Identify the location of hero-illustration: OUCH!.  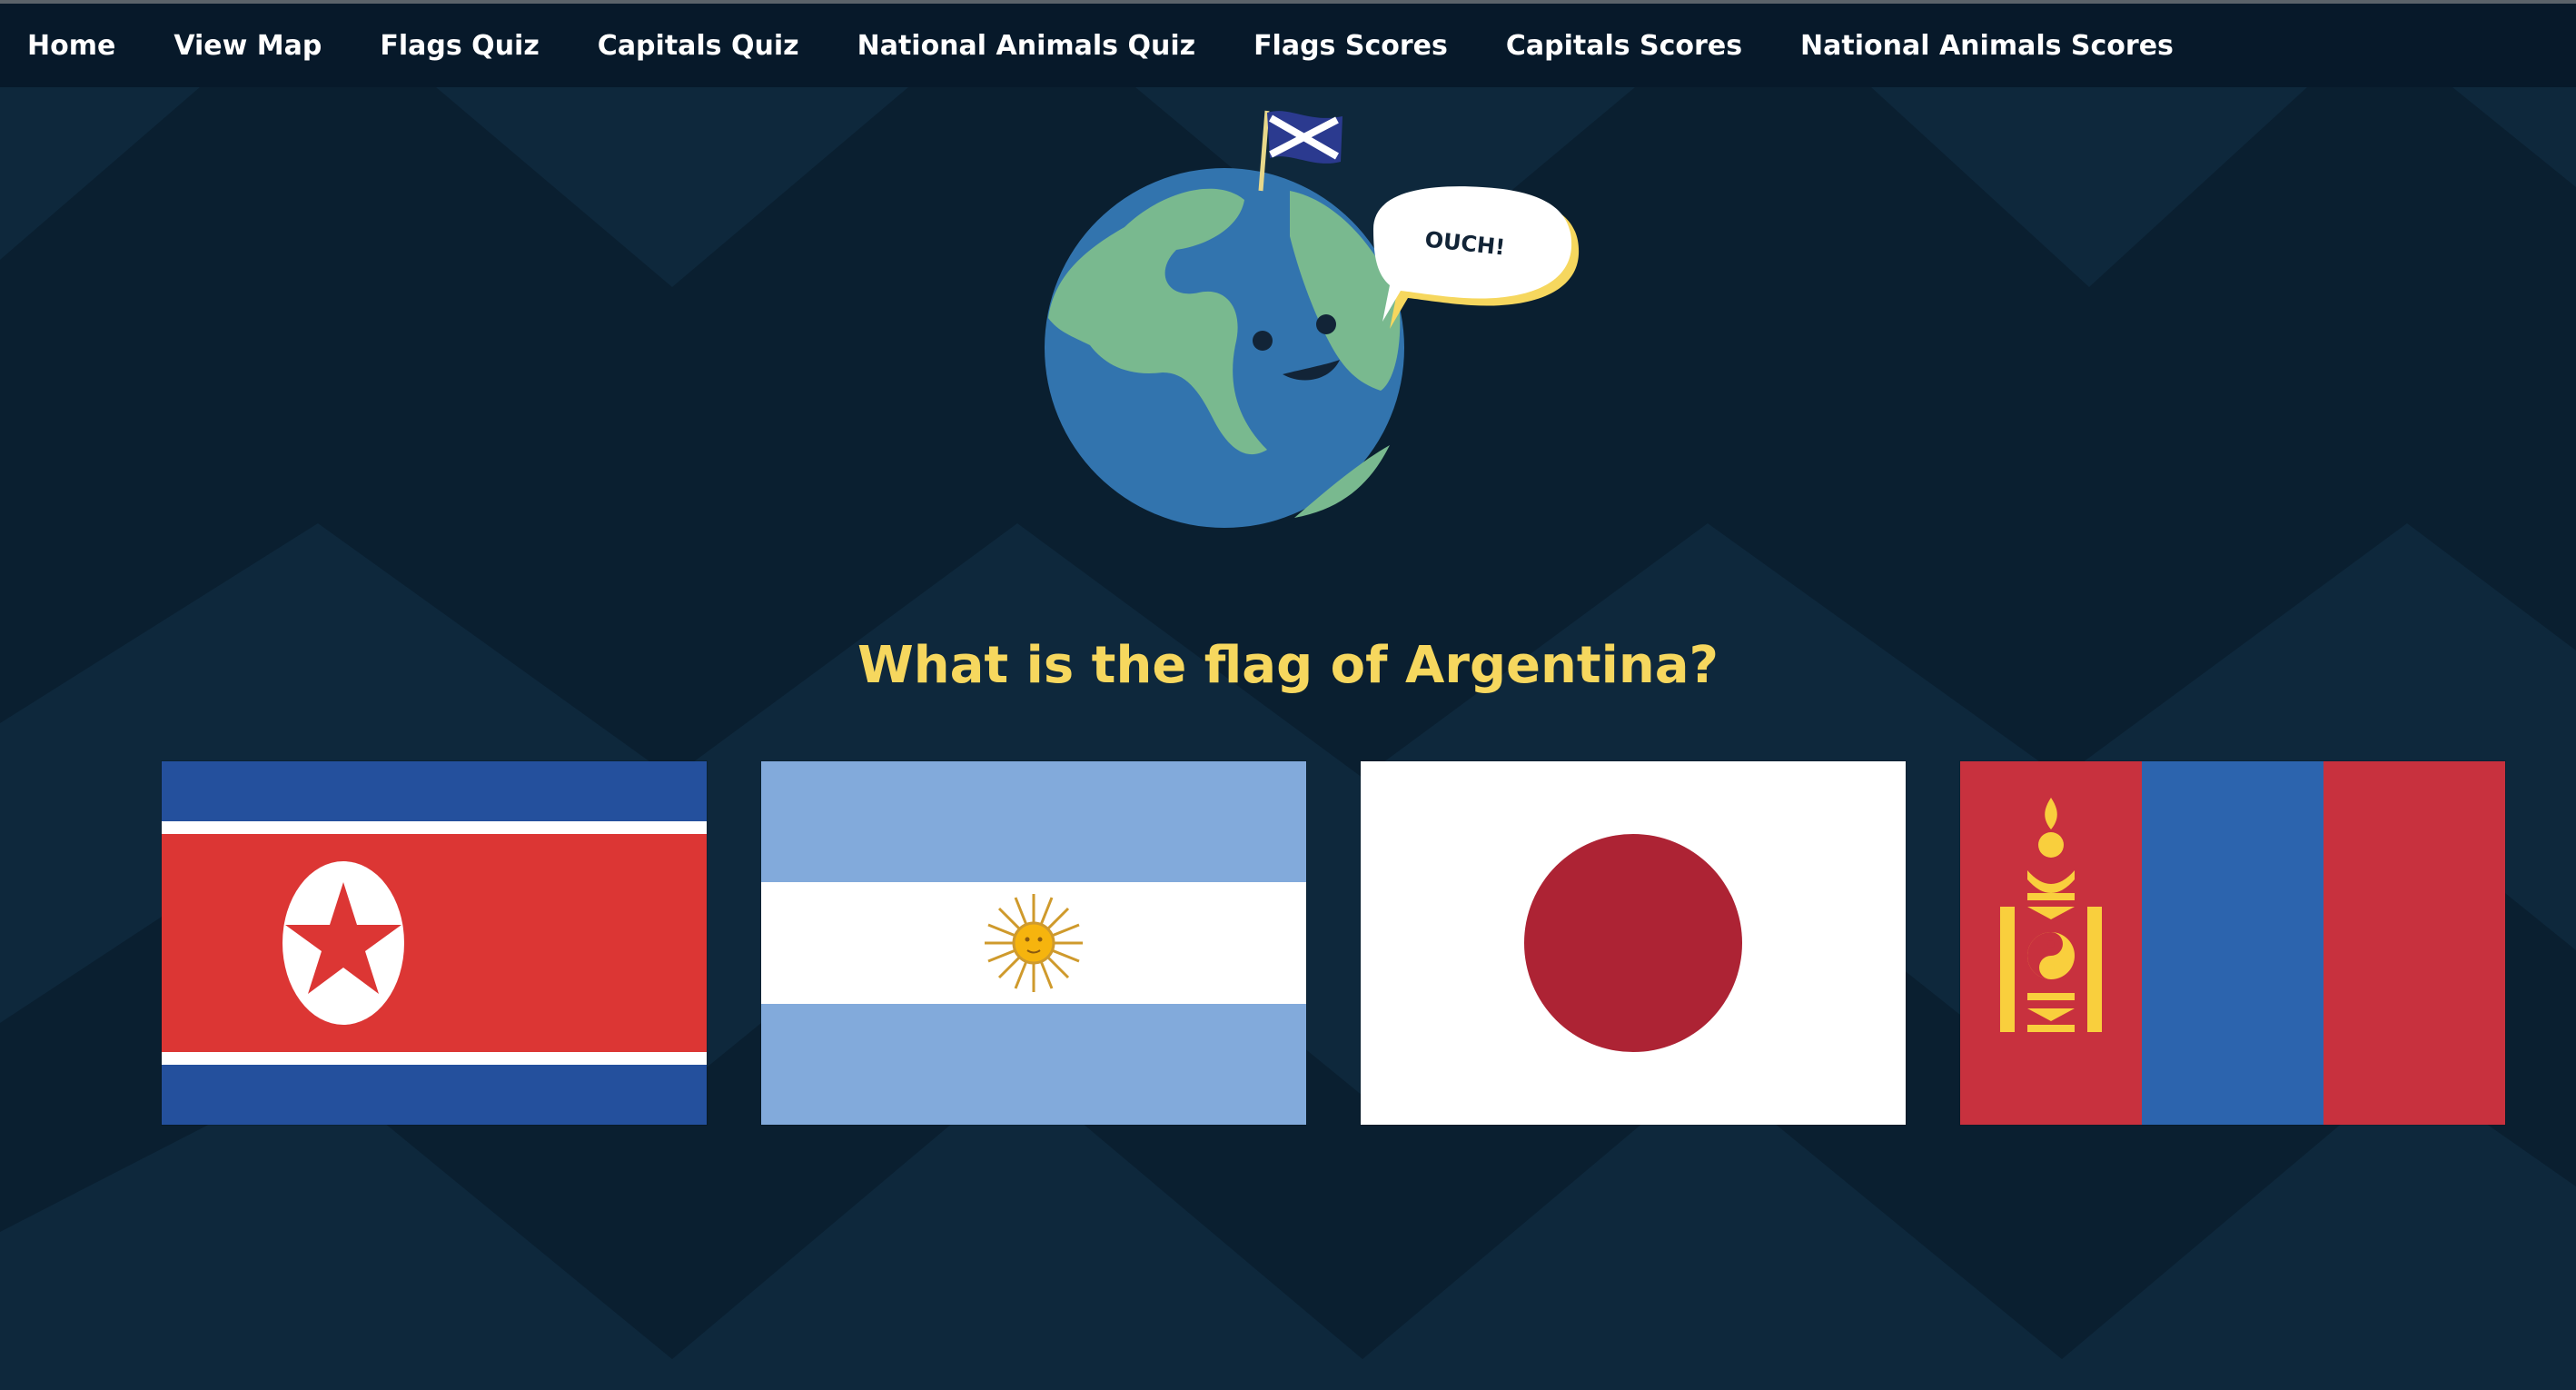
(1312, 319).